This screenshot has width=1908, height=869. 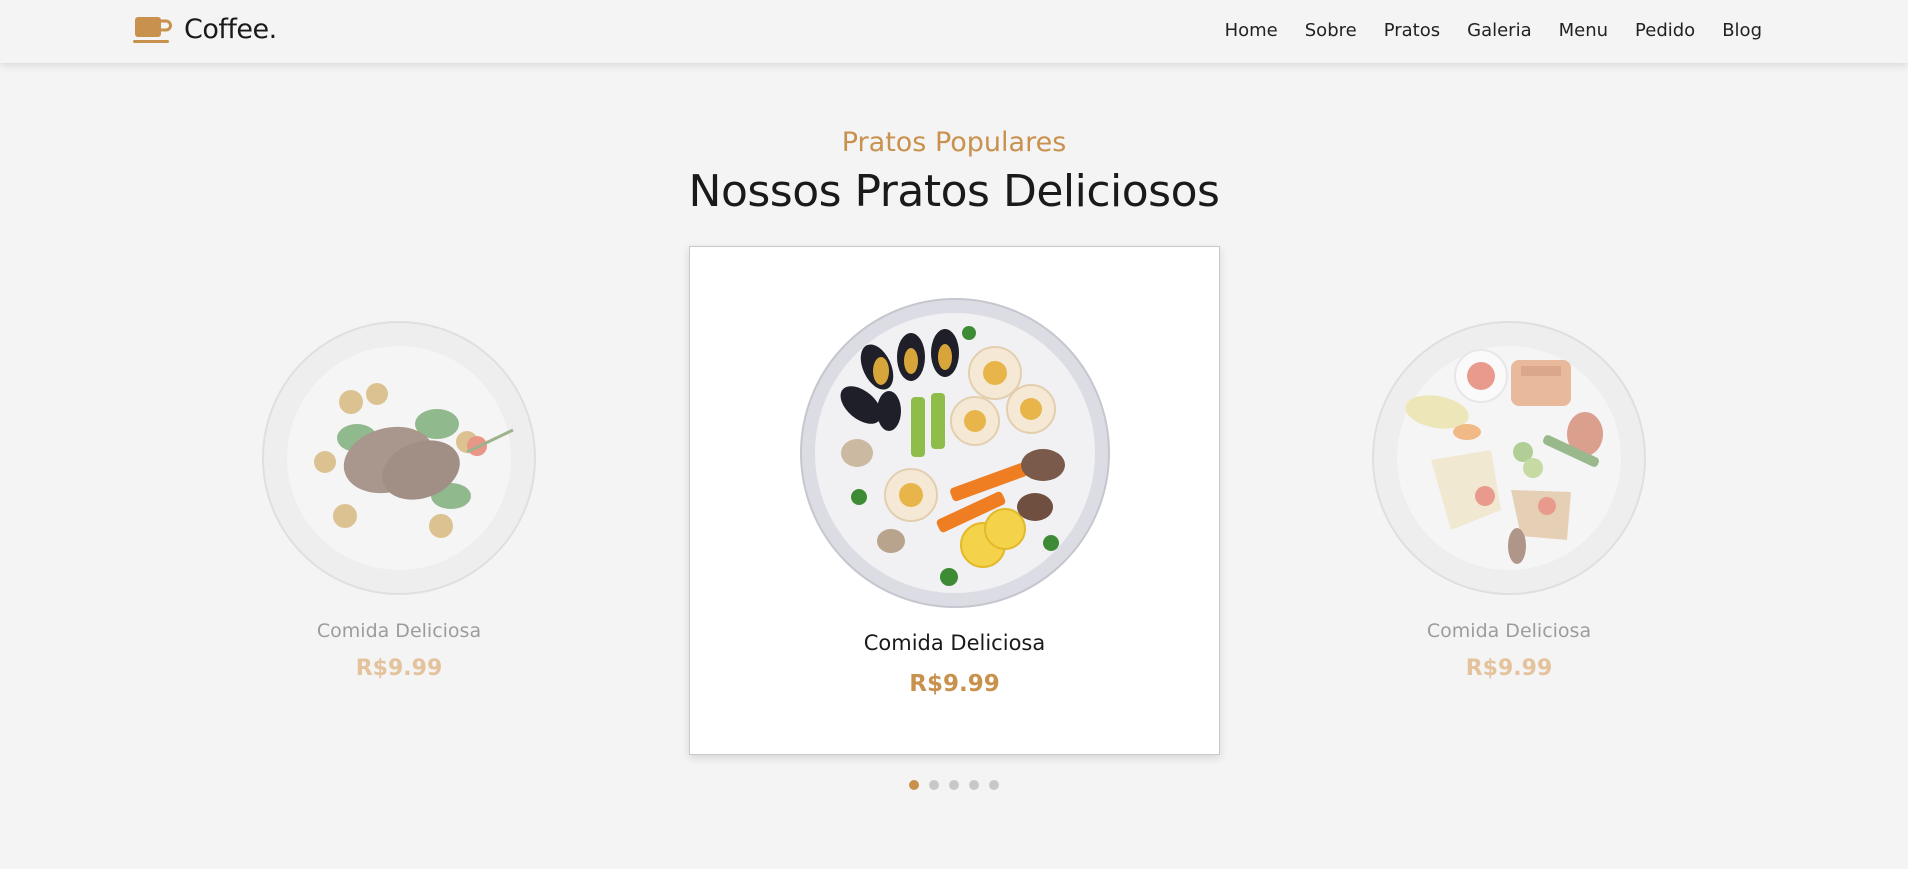 I want to click on dish-card-right: Comida Deliciosa R$9.99, so click(x=1509, y=500).